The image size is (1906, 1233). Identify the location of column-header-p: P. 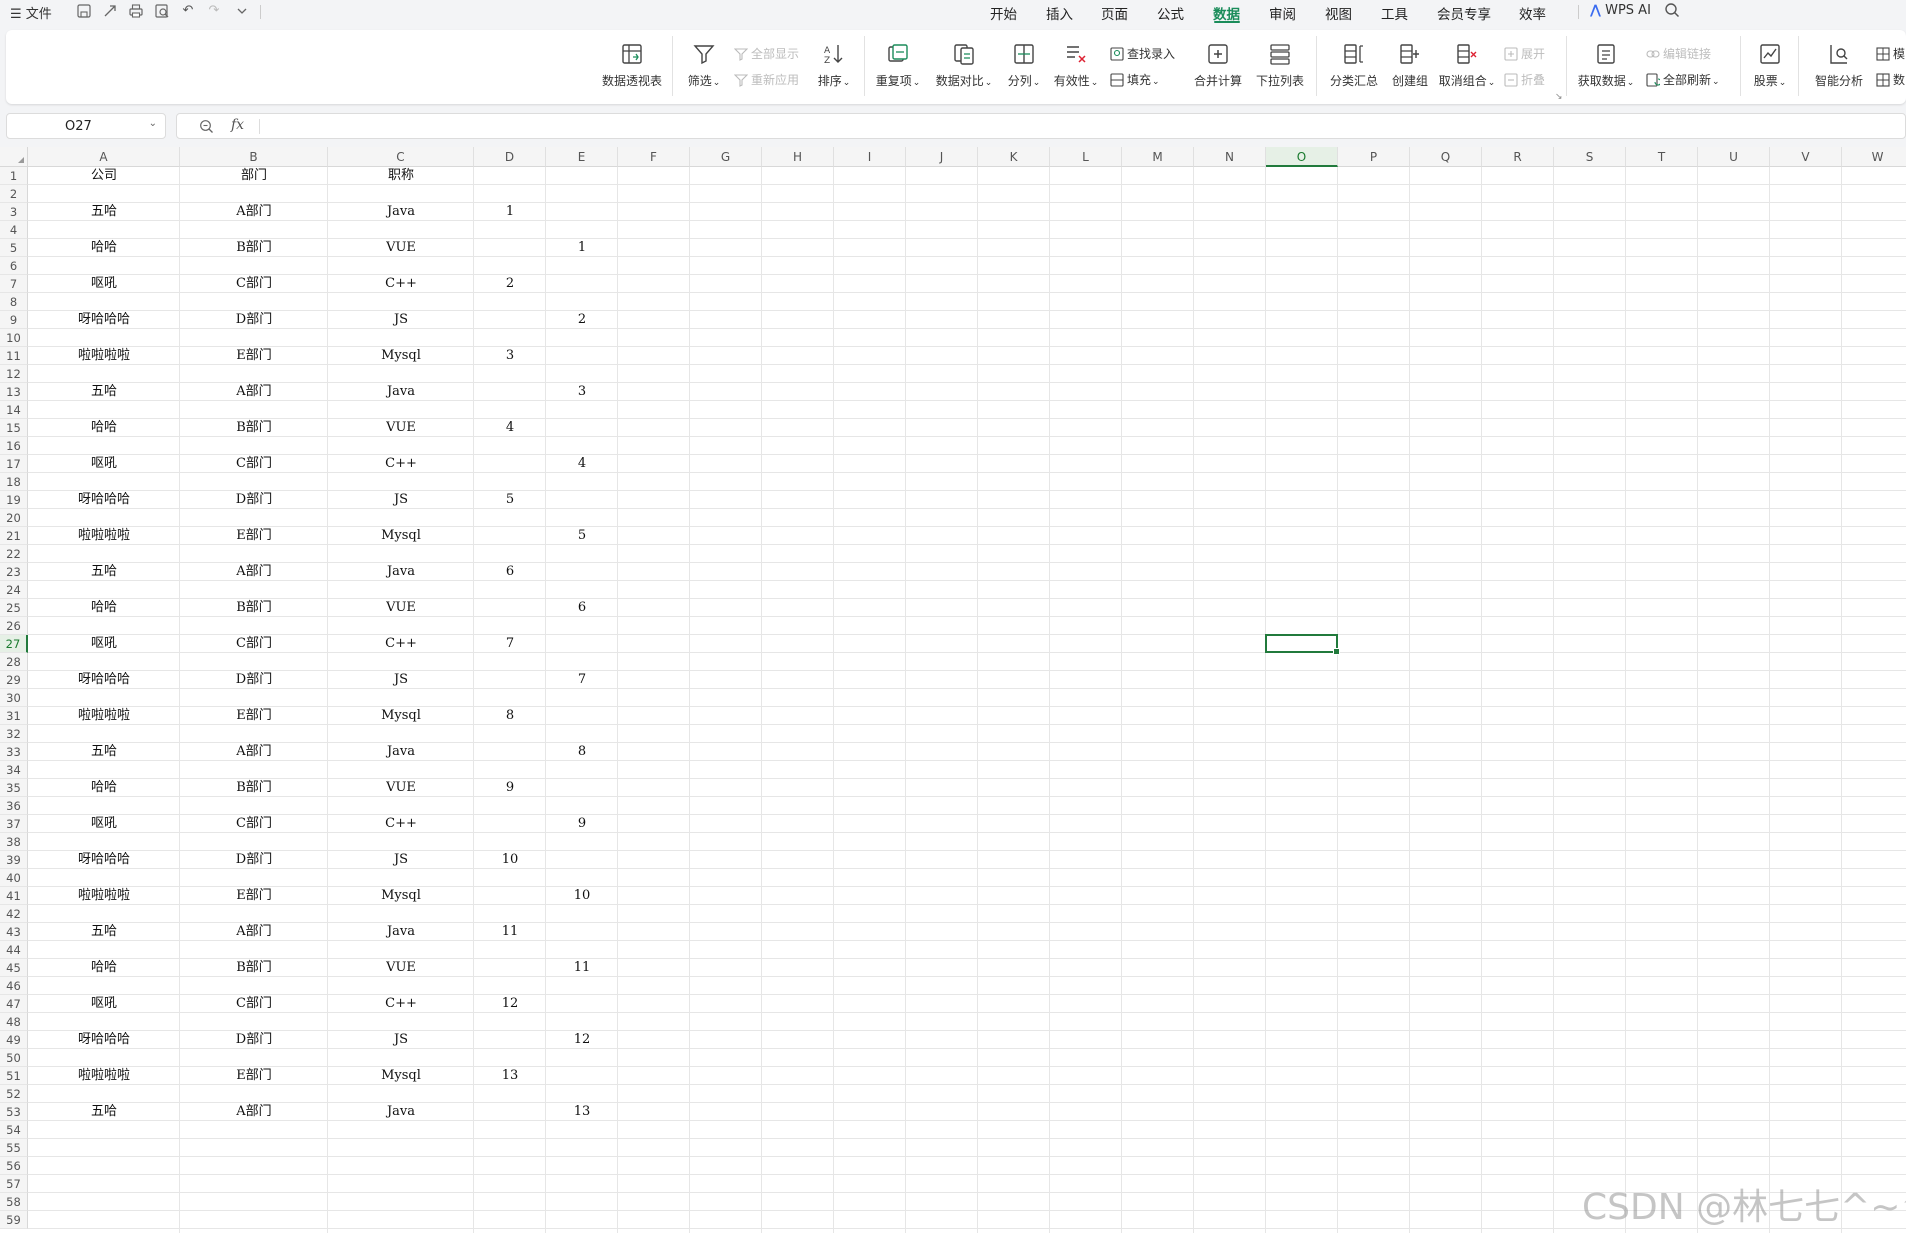
(1374, 157).